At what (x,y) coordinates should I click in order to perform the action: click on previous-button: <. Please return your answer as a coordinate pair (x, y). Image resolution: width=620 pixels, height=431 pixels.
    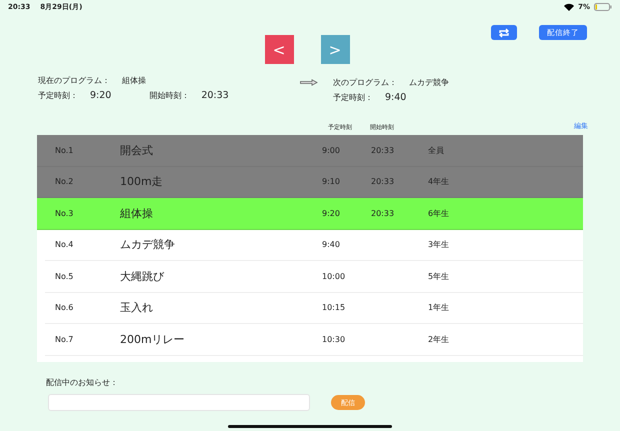
    Looking at the image, I should click on (279, 49).